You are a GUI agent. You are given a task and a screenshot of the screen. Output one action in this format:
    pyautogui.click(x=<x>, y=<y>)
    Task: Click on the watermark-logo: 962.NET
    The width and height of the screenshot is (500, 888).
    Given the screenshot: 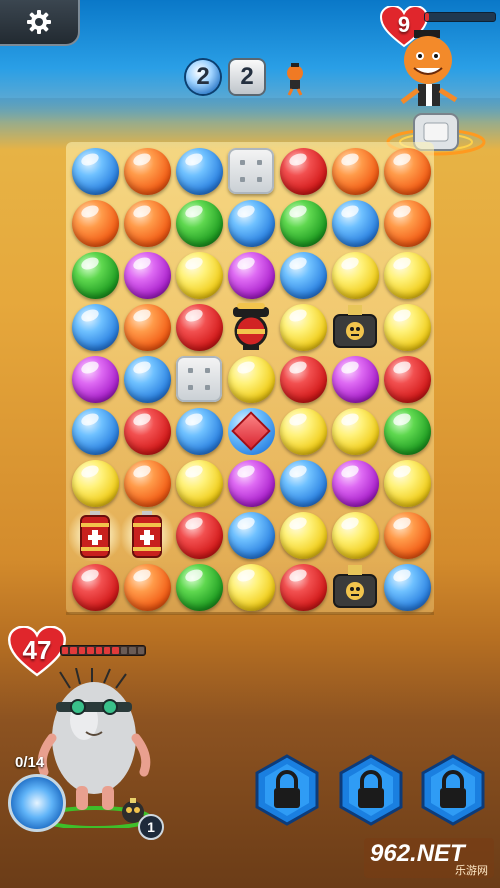 What is the action you would take?
    pyautogui.click(x=417, y=853)
    